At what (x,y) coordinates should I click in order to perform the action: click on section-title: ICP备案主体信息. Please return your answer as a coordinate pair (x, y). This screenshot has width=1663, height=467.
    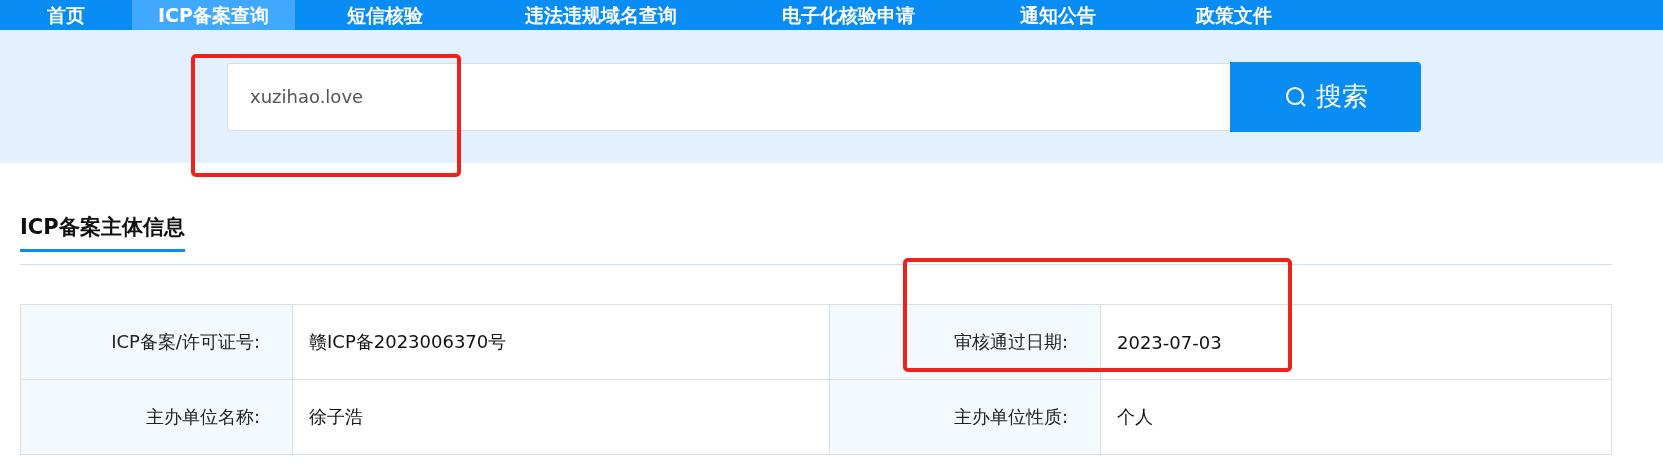
    Looking at the image, I should click on (102, 232).